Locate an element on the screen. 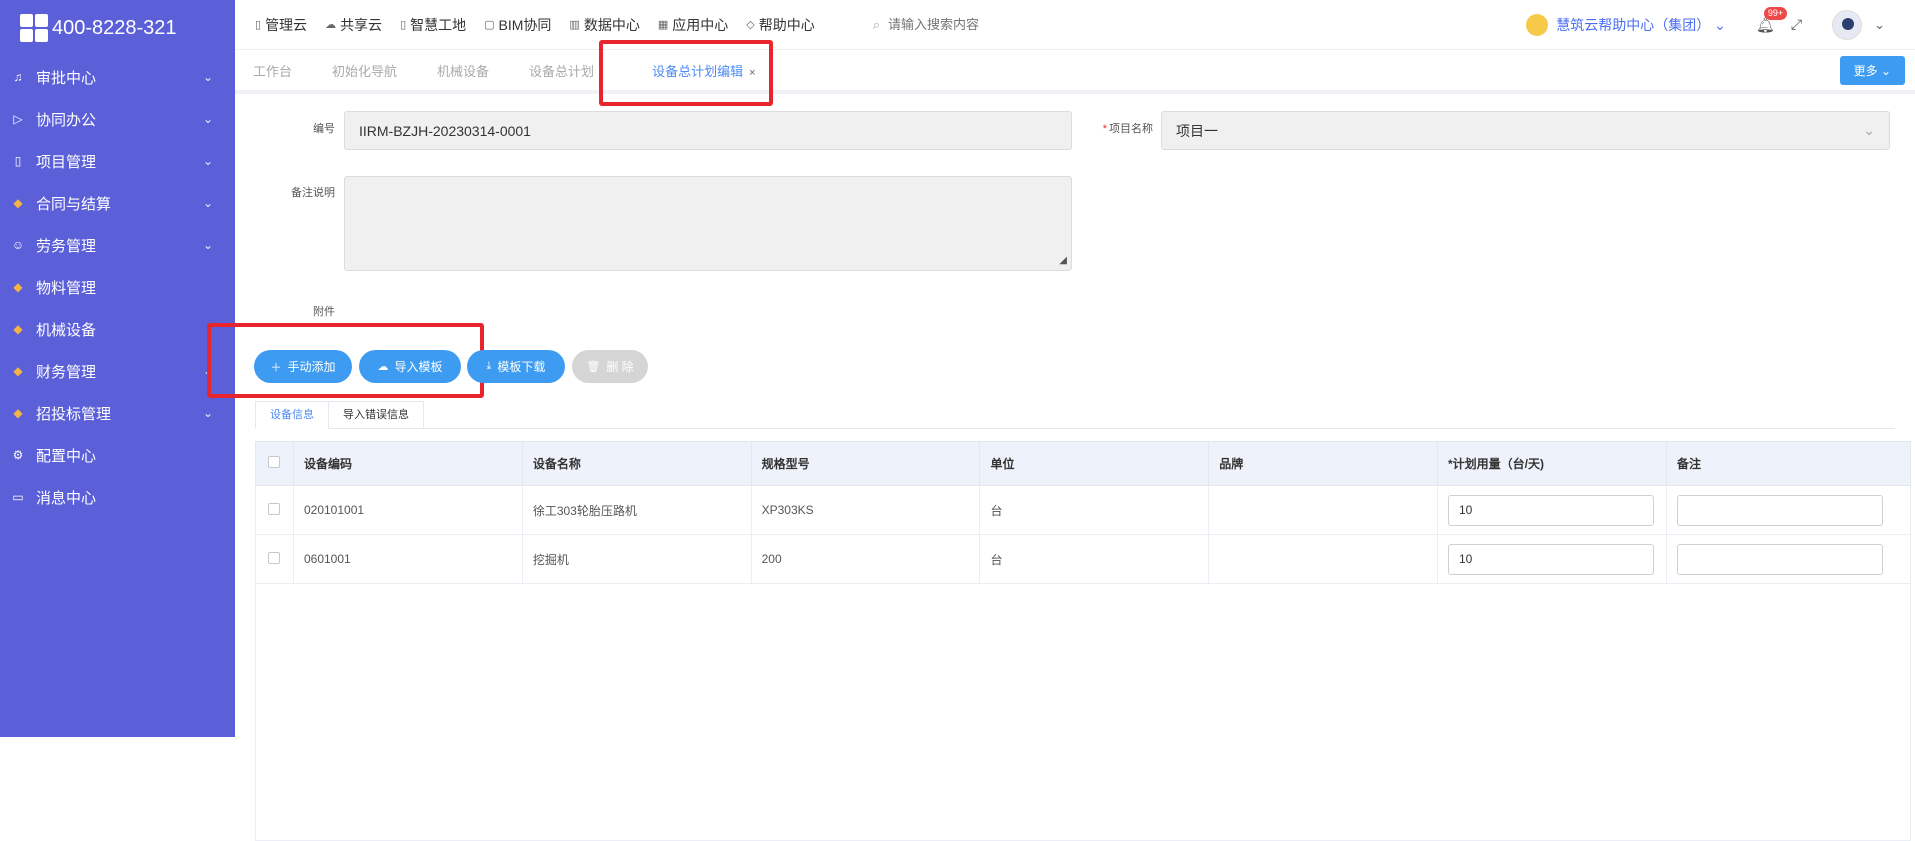 This screenshot has height=841, width=1915. project-select: 项目一⌄ is located at coordinates (1525, 130).